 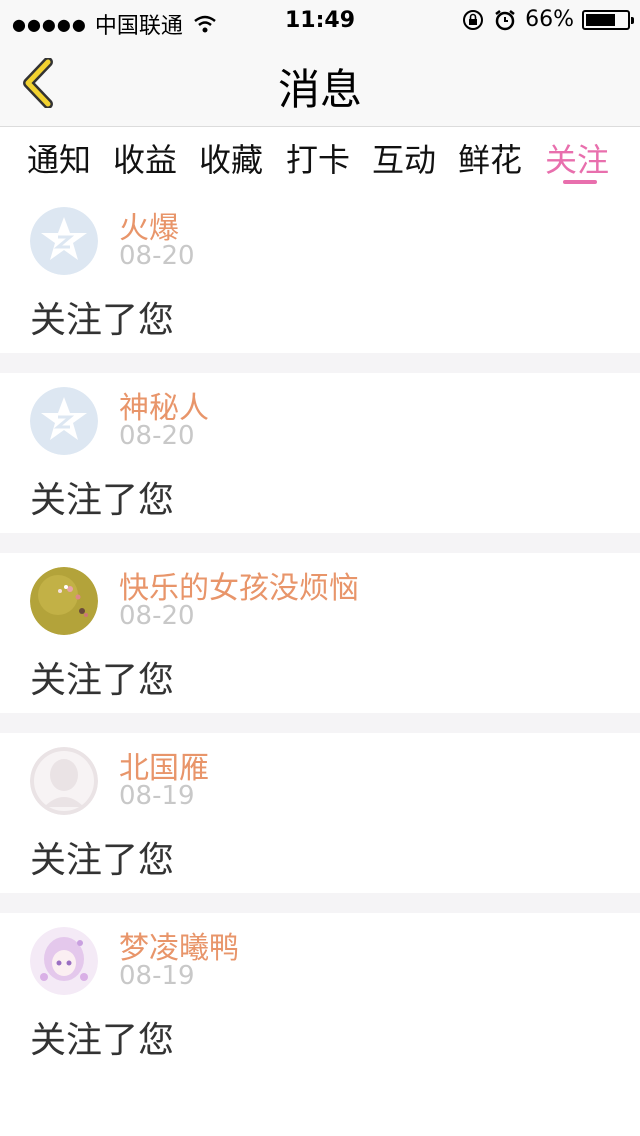 I want to click on battery-icon, so click(x=608, y=19).